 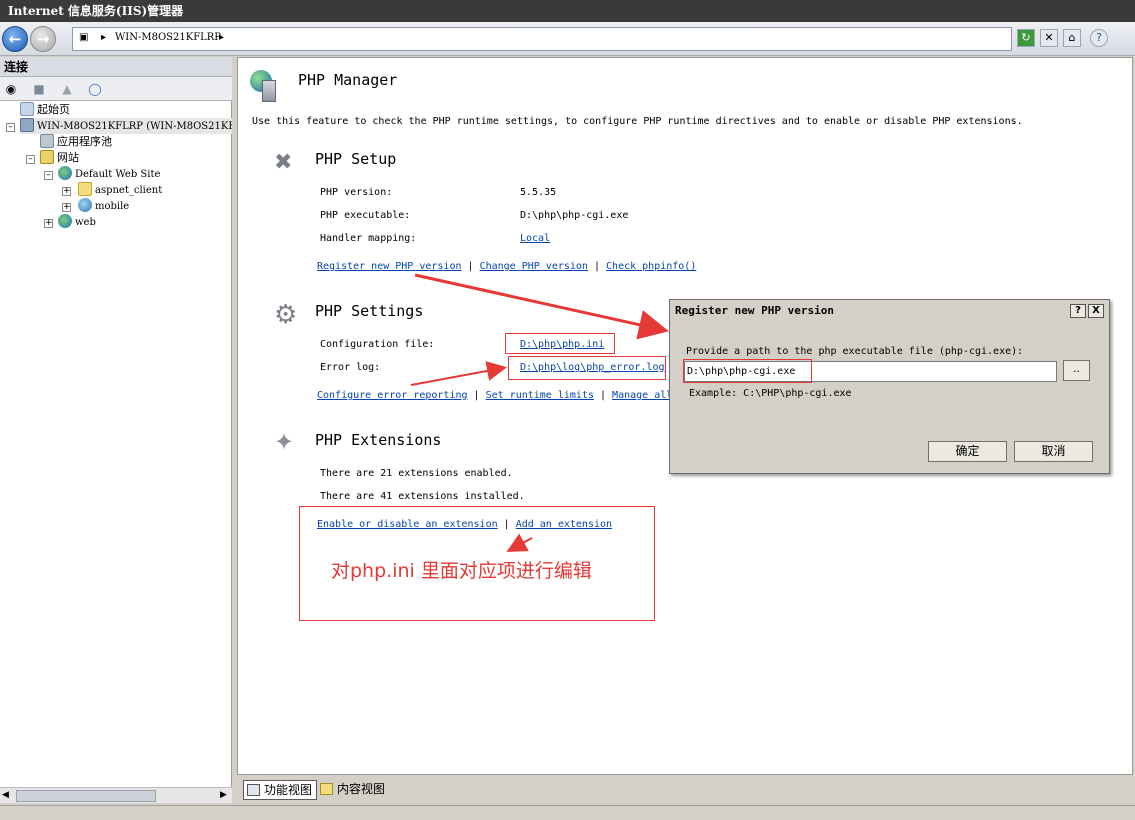 I want to click on arrow-to-extensions, so click(x=519, y=542).